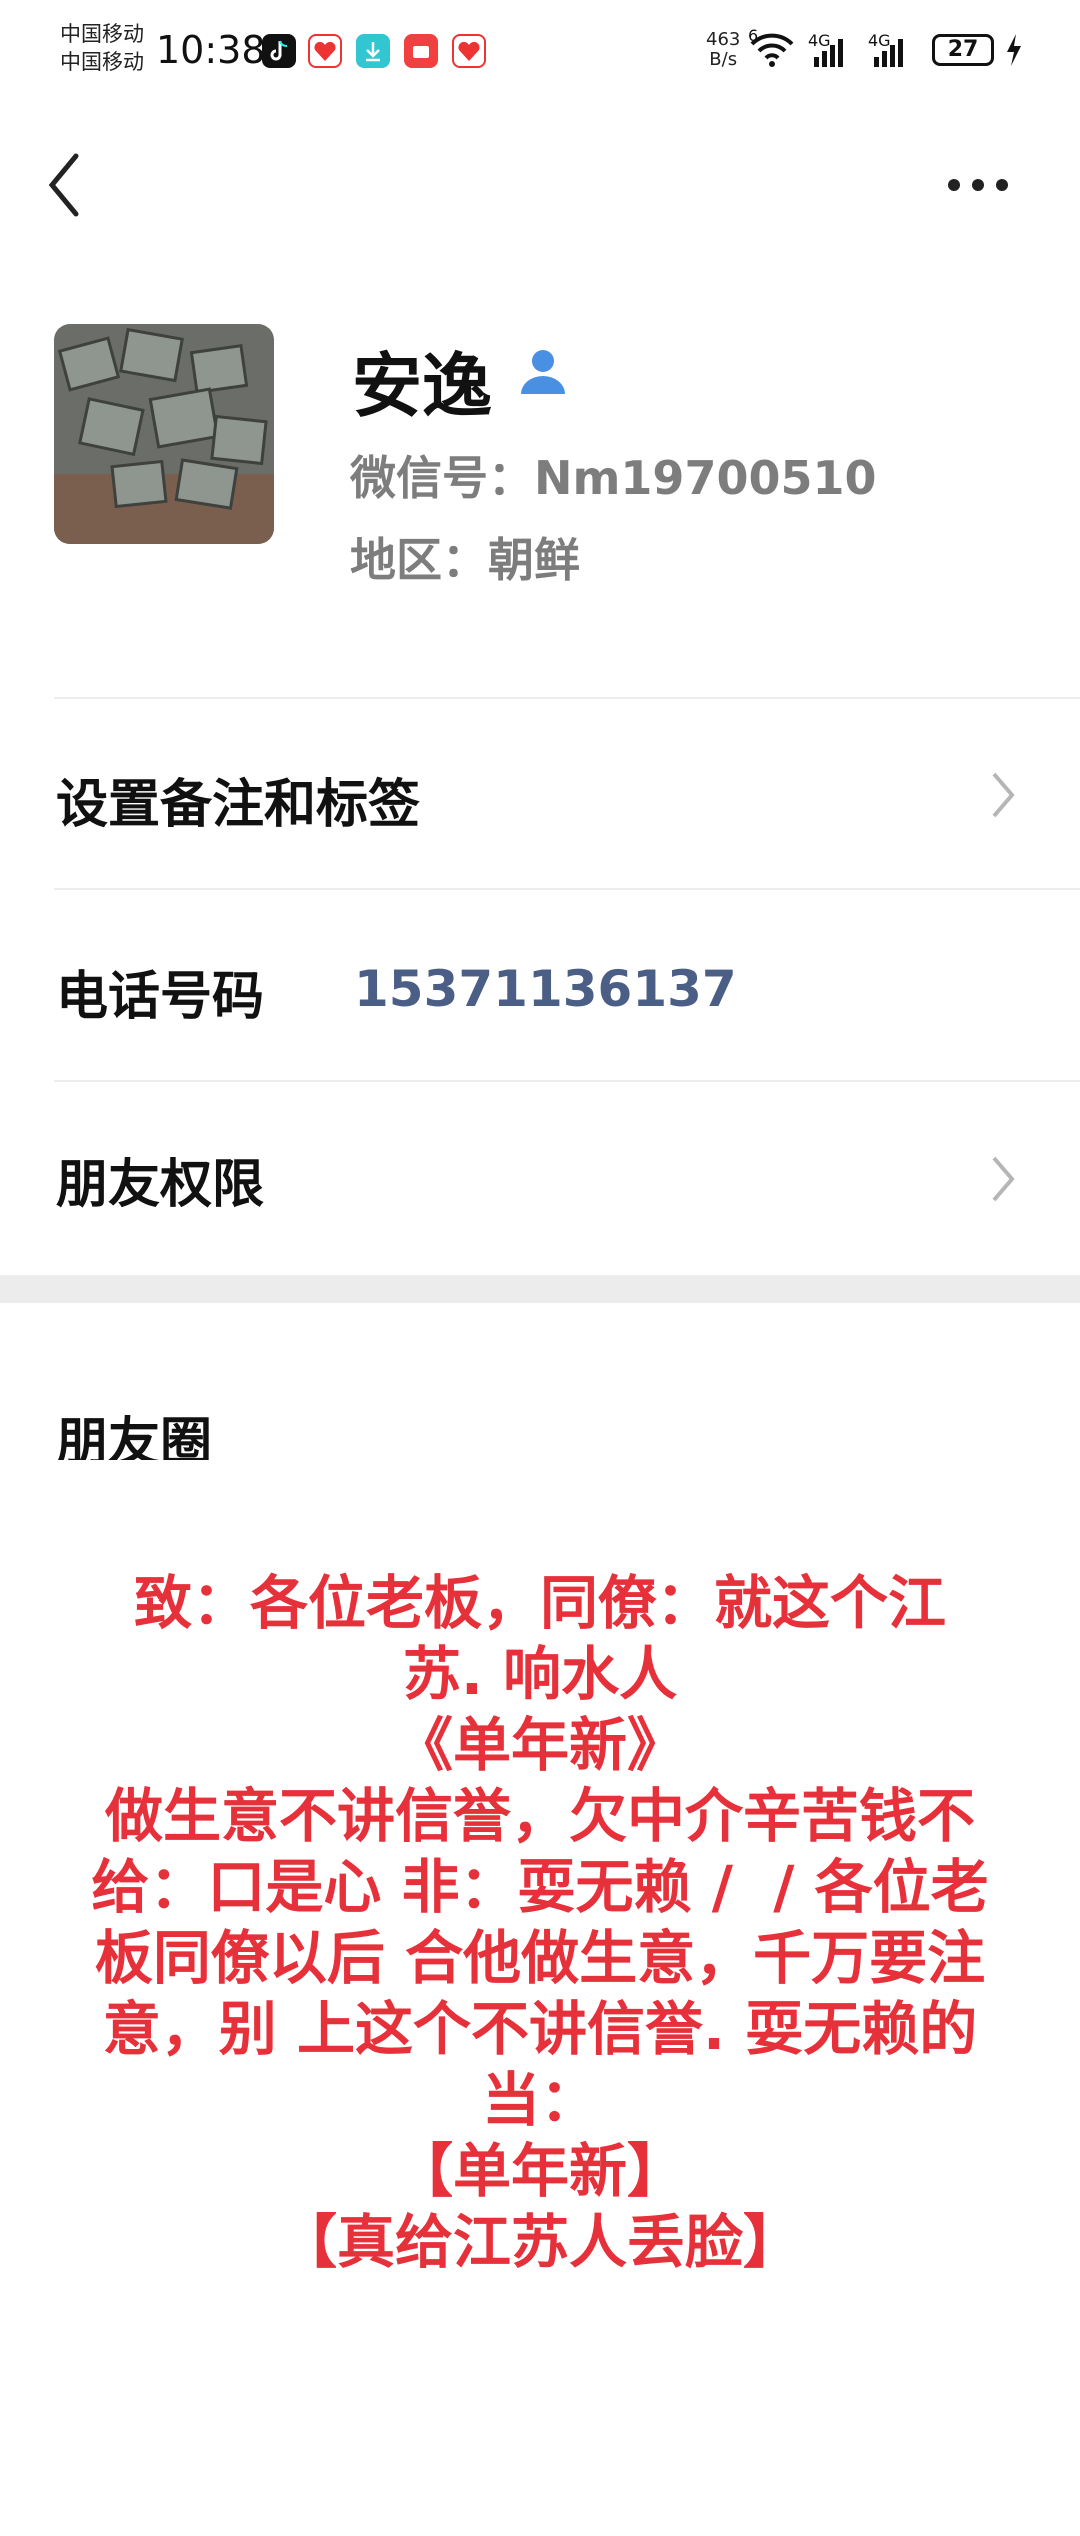 Image resolution: width=1080 pixels, height=2536 pixels. I want to click on wechat-id: 微信号：Nm19700510, so click(613, 478).